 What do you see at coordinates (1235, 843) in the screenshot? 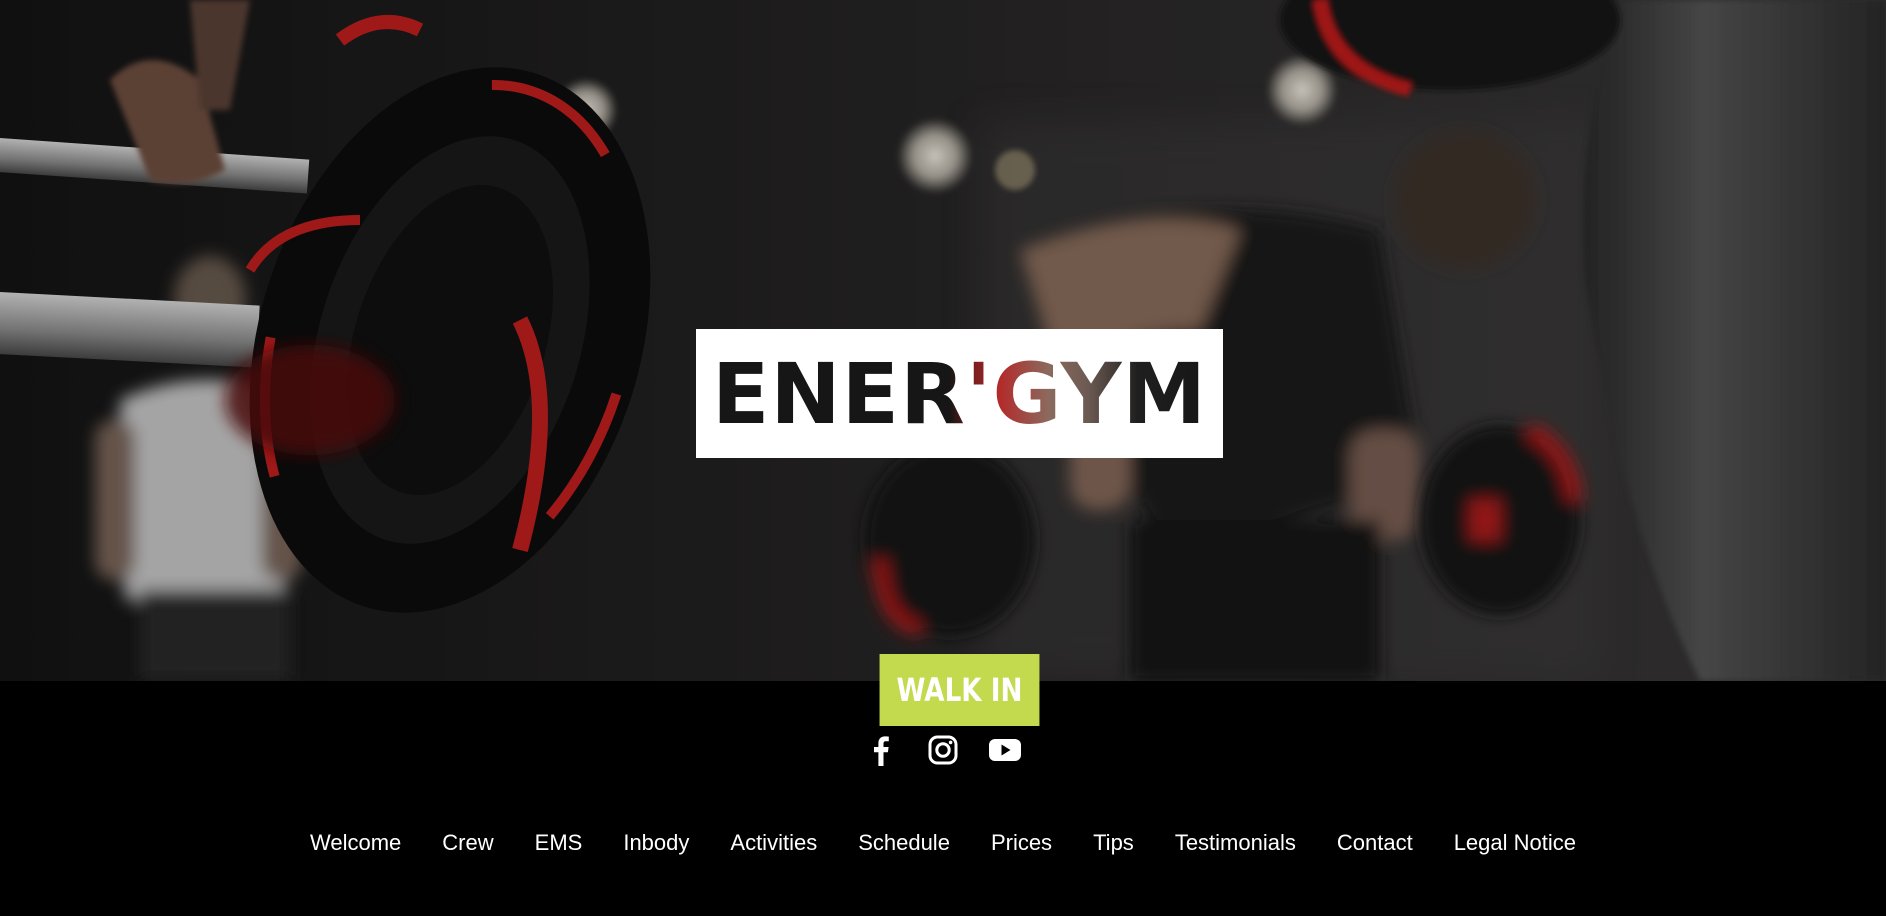
I see `nav-item-testimonials: Testimonials` at bounding box center [1235, 843].